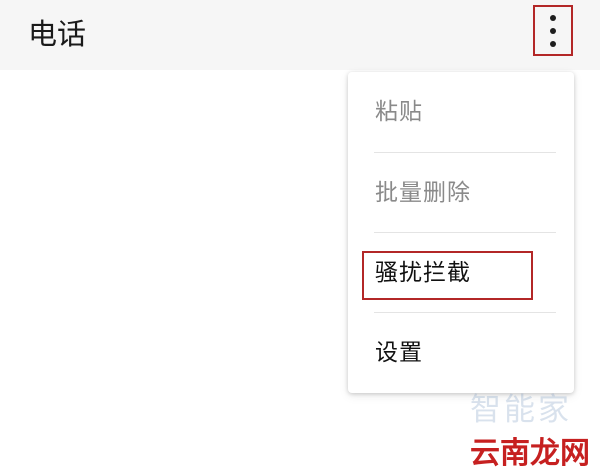 The width and height of the screenshot is (600, 476). I want to click on menu-item-batch-delete: 批量删除, so click(461, 193).